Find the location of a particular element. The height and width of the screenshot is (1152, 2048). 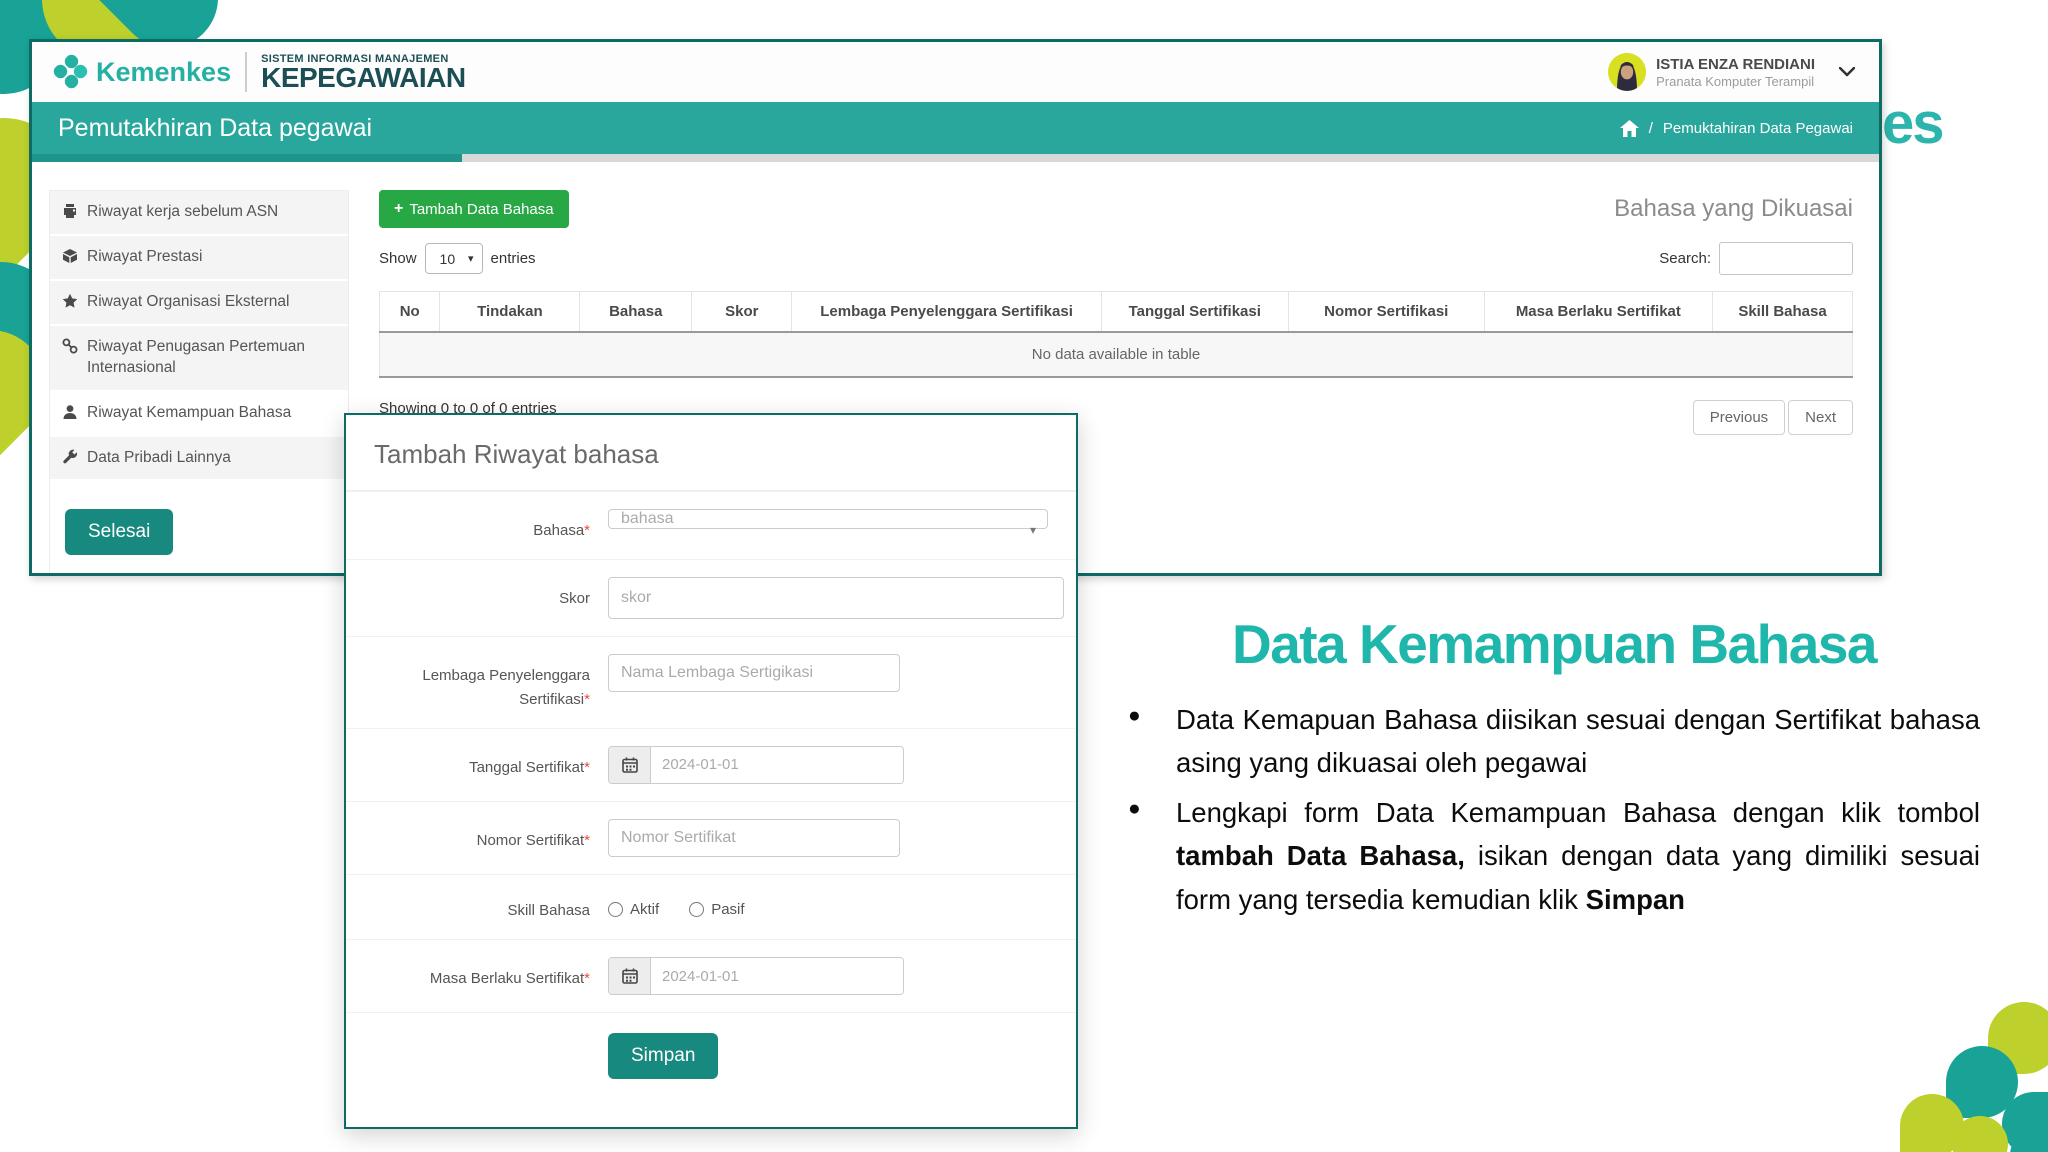

radio-pasif: Pasif is located at coordinates (717, 909).